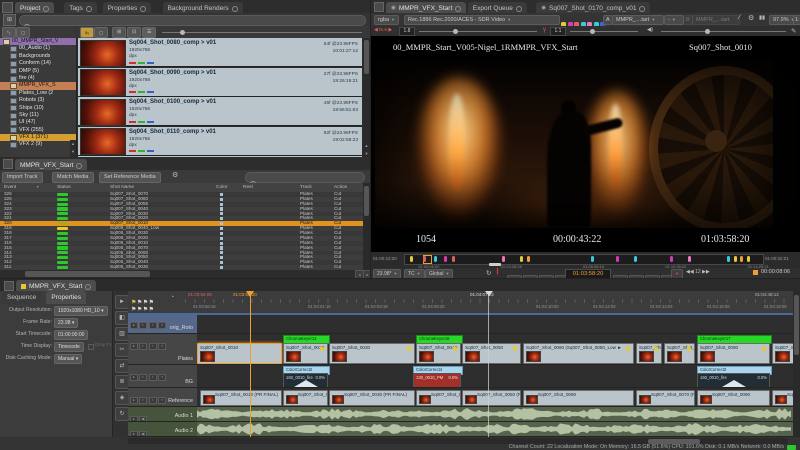 This screenshot has width=800, height=450. What do you see at coordinates (119, 32) in the screenshot?
I see `grid-thumbs-icon: ⊞` at bounding box center [119, 32].